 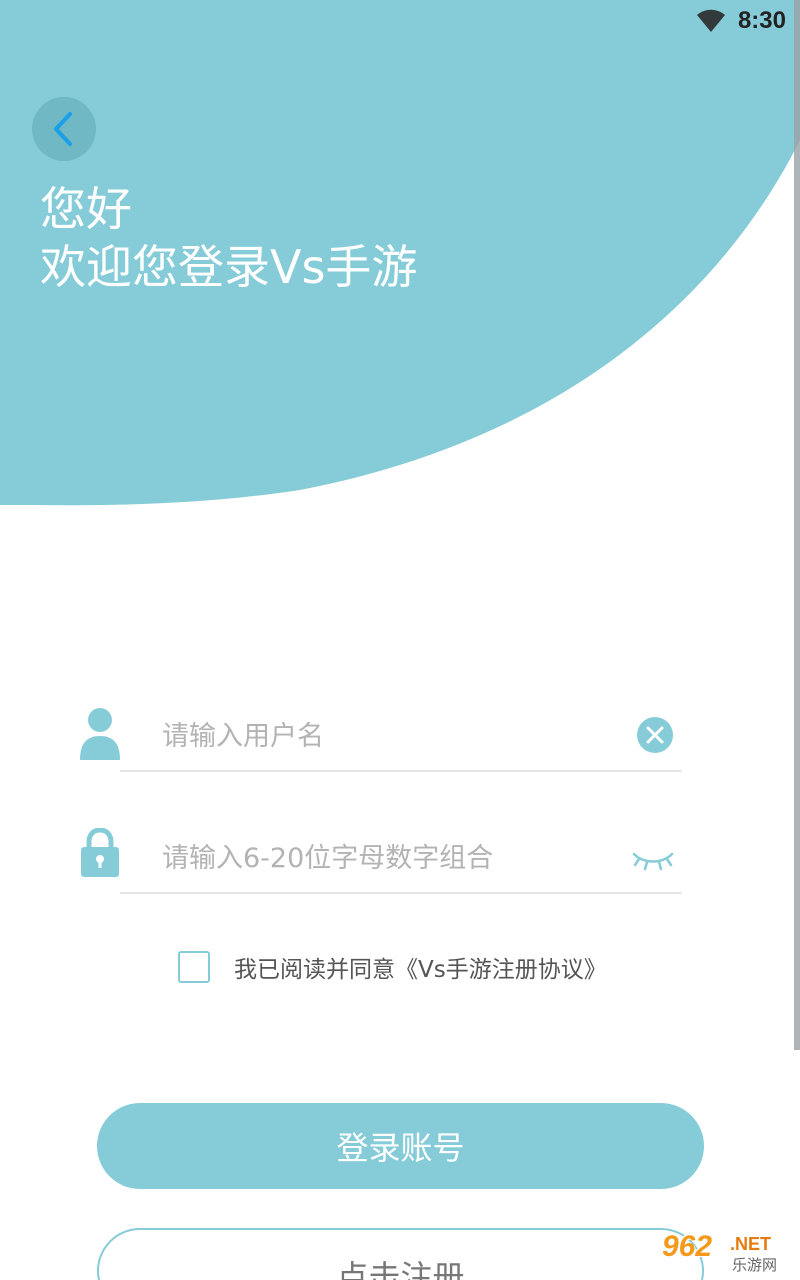 I want to click on scrollbar, so click(x=797, y=525).